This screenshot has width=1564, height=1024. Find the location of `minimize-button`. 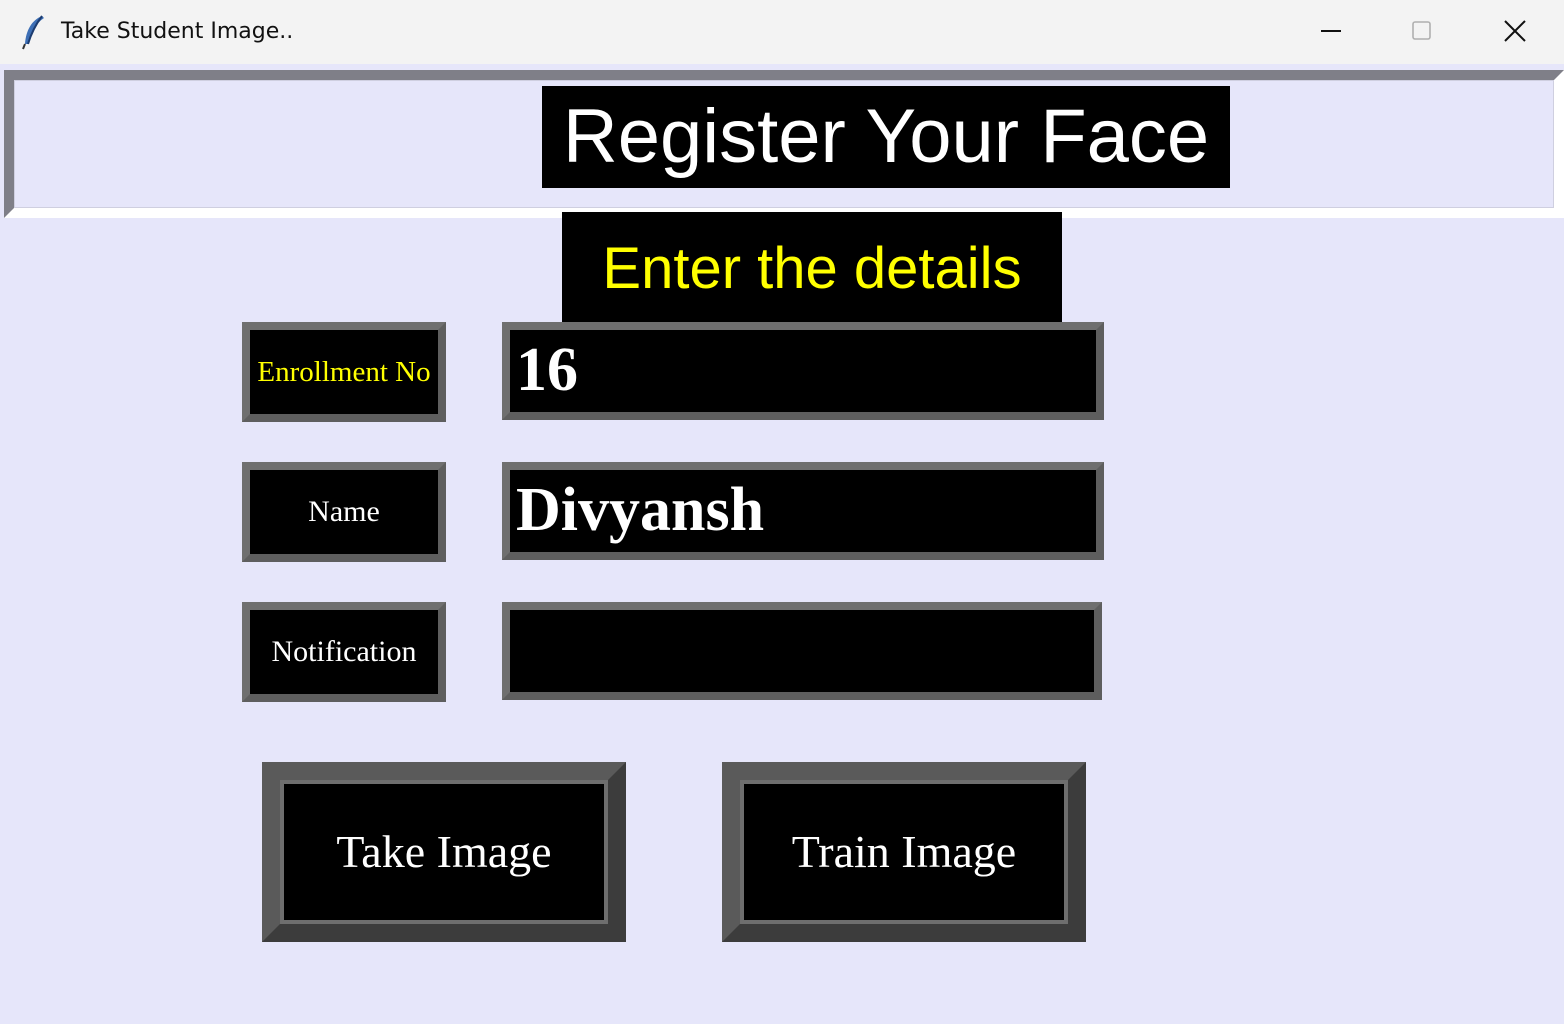

minimize-button is located at coordinates (1331, 31).